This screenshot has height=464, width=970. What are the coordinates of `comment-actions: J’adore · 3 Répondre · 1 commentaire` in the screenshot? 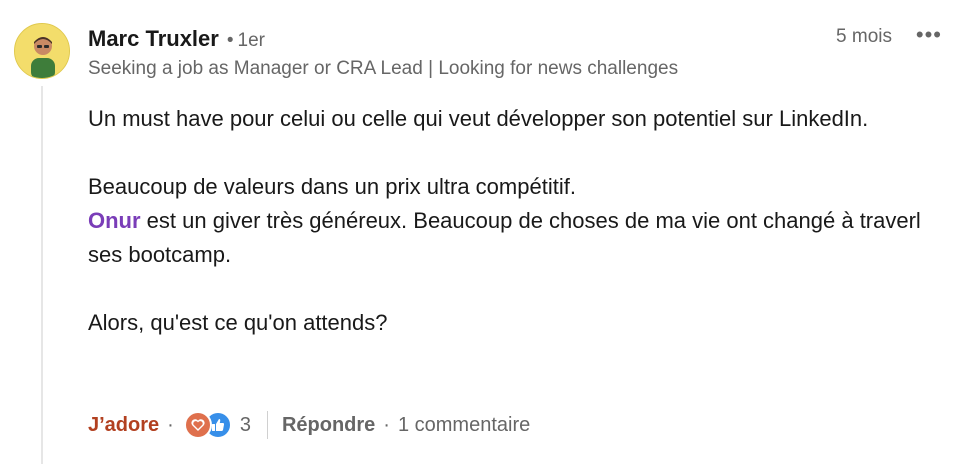 It's located at (309, 425).